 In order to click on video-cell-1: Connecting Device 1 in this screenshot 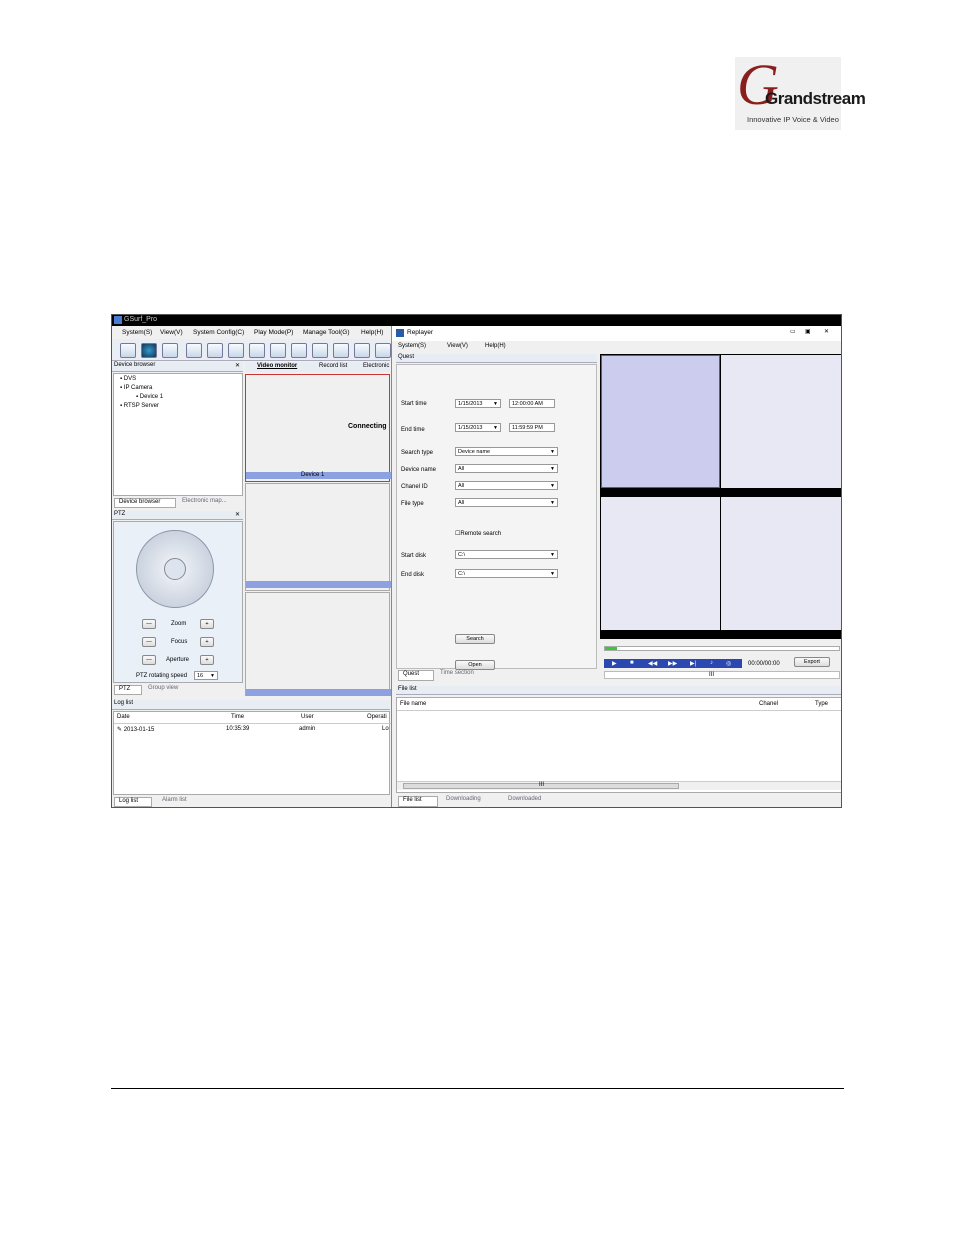, I will do `click(318, 428)`.